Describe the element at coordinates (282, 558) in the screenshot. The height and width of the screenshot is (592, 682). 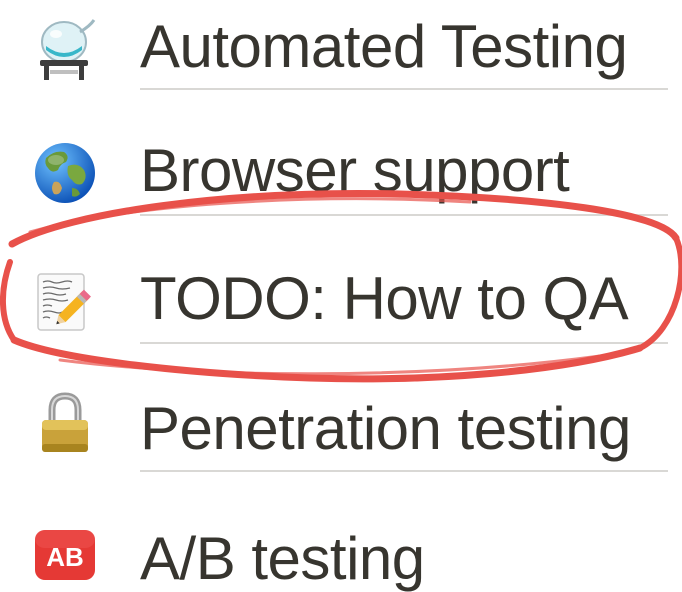
I see `page-link-label: A/B testing` at that location.